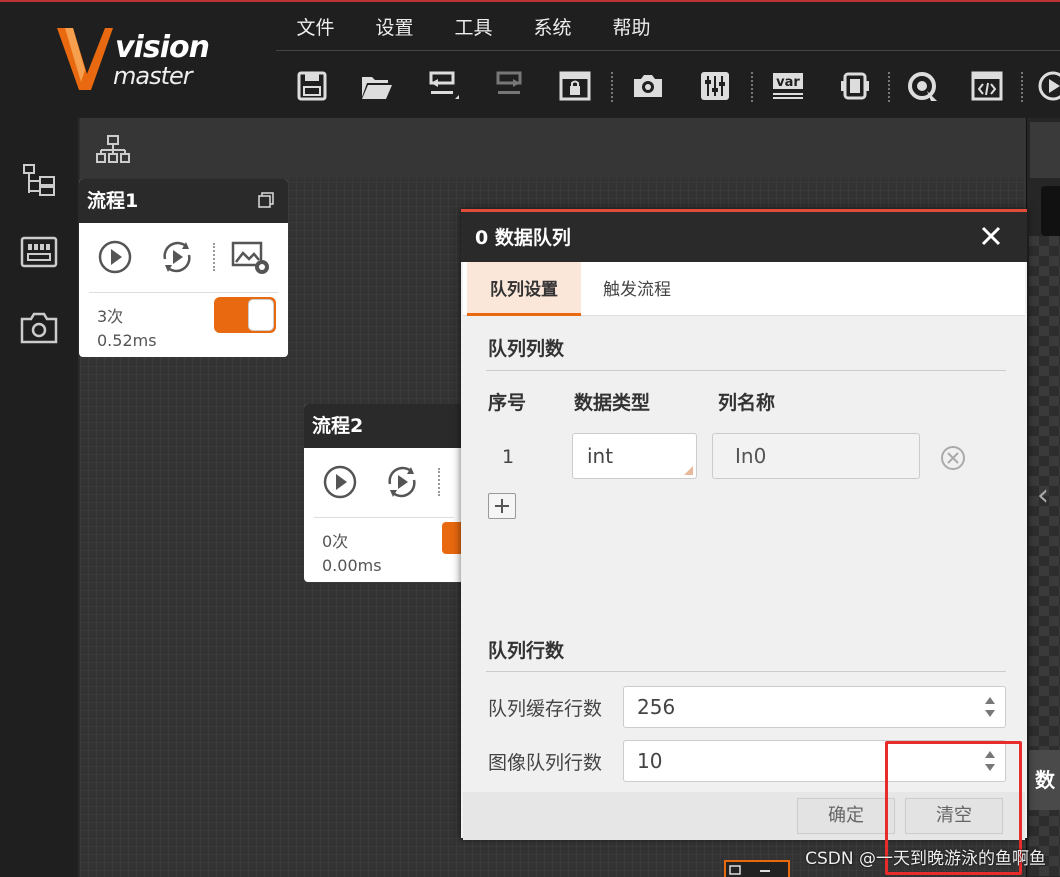  What do you see at coordinates (987, 86) in the screenshot?
I see `code-icon` at bounding box center [987, 86].